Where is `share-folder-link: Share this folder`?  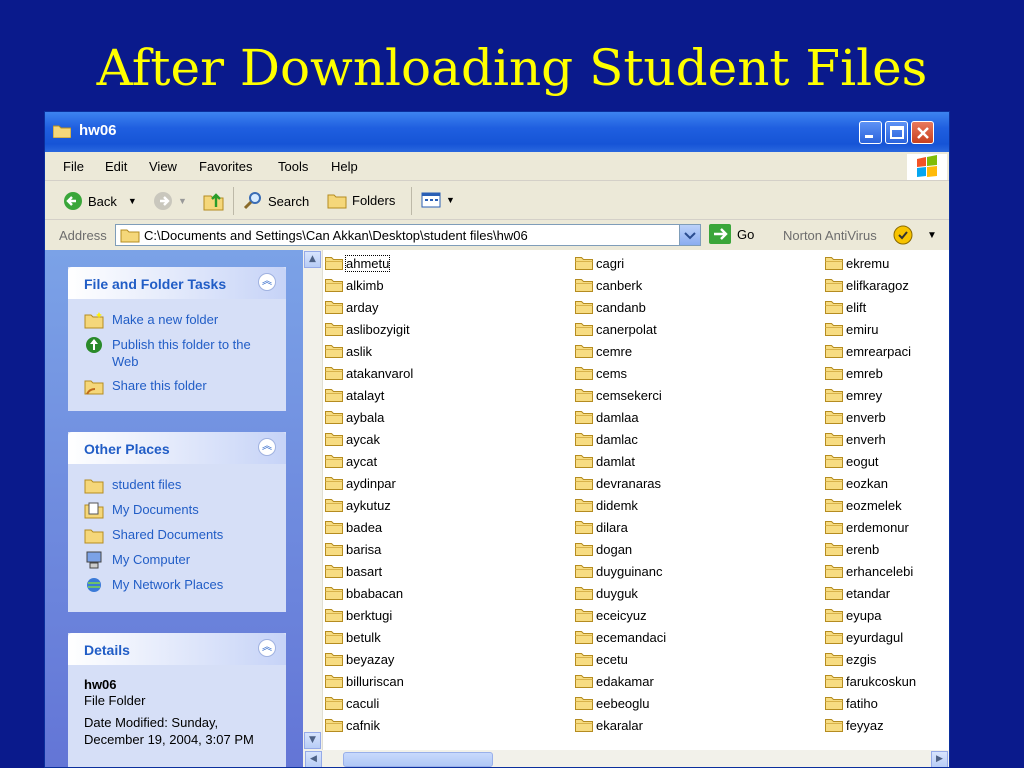
share-folder-link: Share this folder is located at coordinates (178, 386).